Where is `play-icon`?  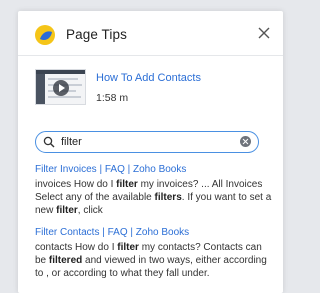
play-icon is located at coordinates (61, 88).